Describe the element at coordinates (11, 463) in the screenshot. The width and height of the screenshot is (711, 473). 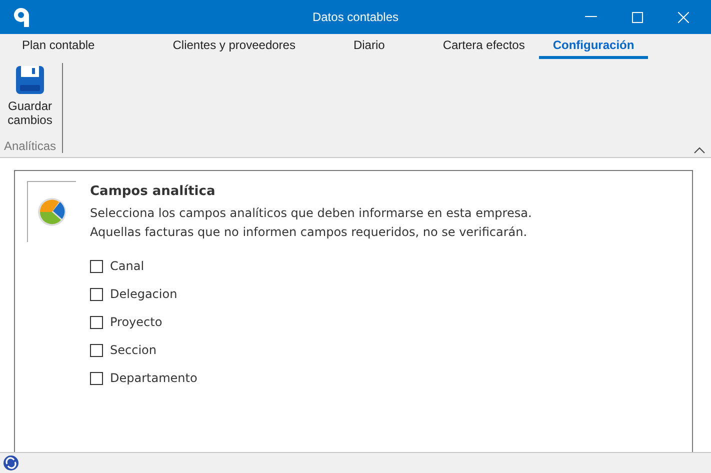
I see `sync-icon` at that location.